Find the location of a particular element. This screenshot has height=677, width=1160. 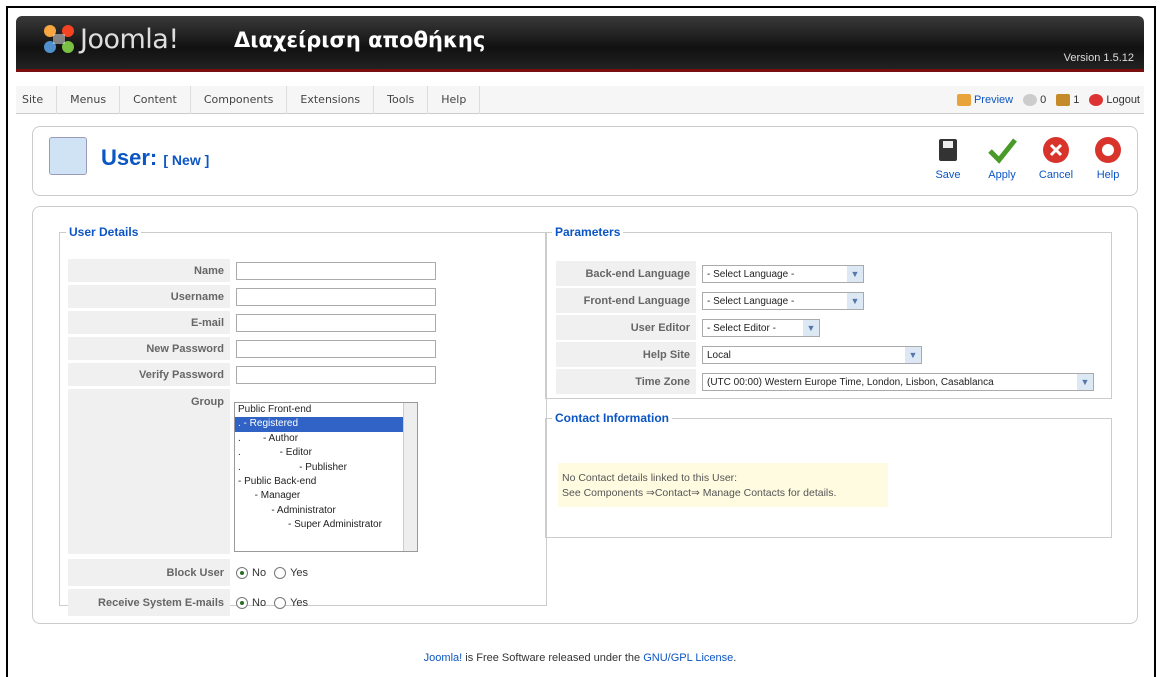

messages-count: 0 is located at coordinates (1043, 100).